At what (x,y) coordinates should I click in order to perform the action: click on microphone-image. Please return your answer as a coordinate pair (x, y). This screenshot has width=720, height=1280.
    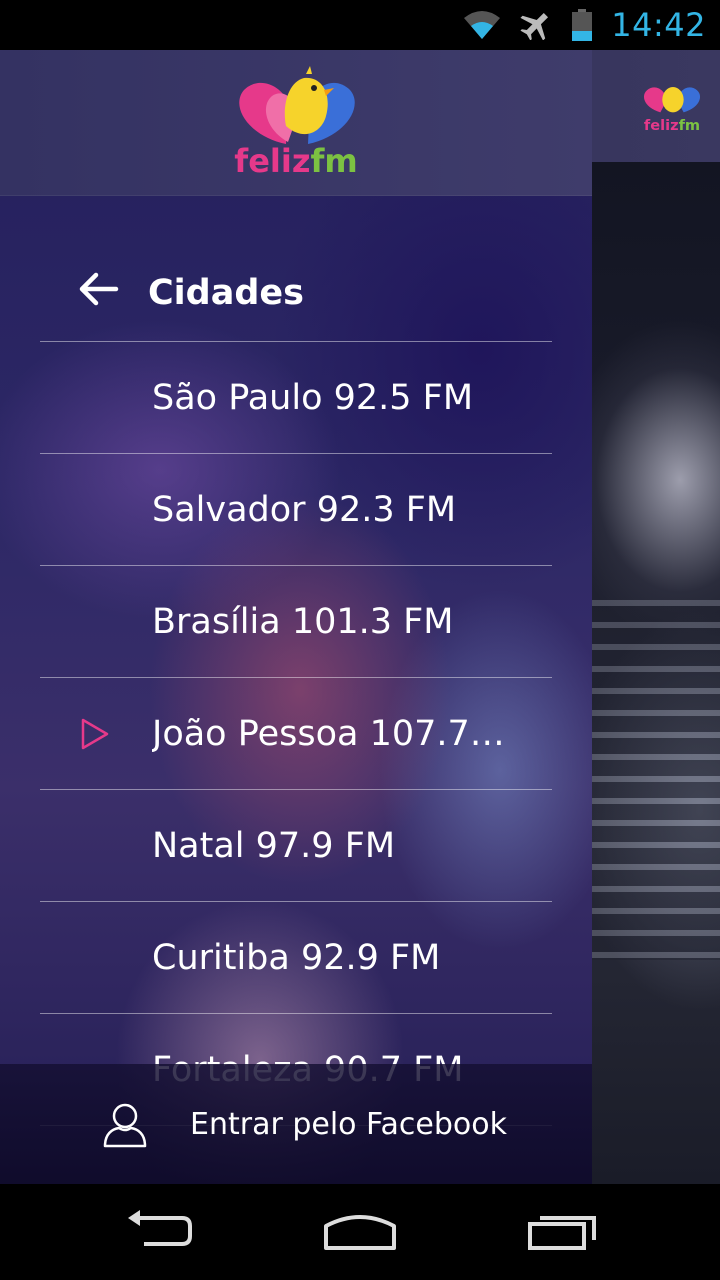
    Looking at the image, I should click on (656, 780).